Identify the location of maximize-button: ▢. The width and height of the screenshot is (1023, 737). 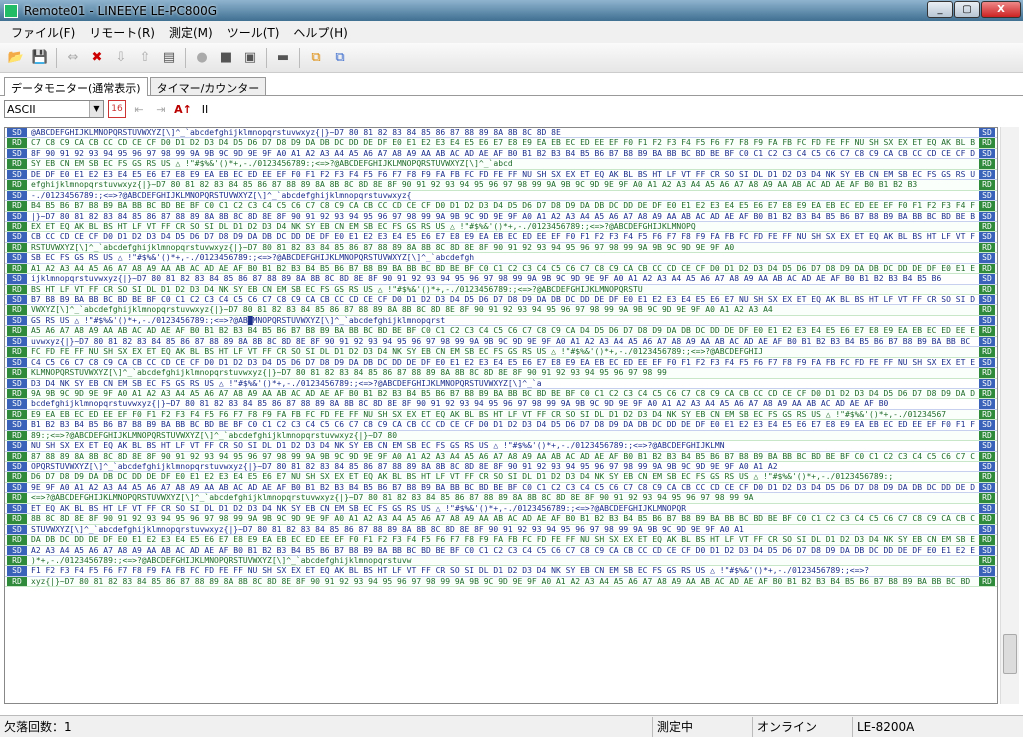
(967, 9).